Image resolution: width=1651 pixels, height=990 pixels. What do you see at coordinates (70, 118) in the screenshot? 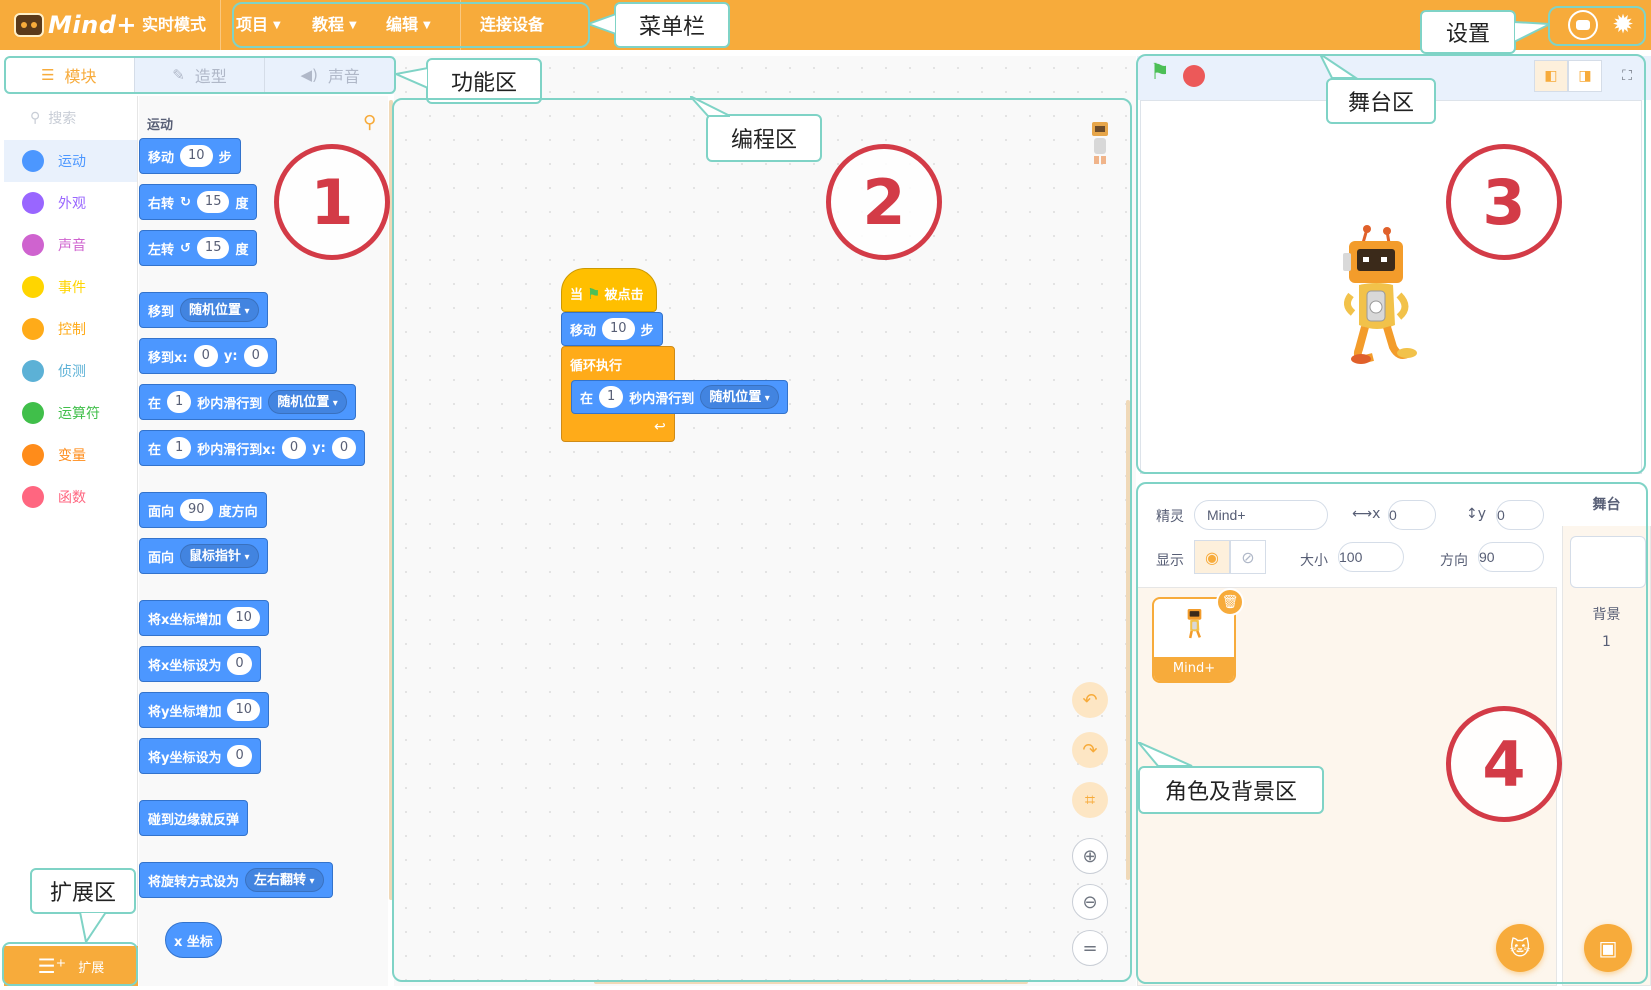
I see `category-search: ⚲ 搜索` at bounding box center [70, 118].